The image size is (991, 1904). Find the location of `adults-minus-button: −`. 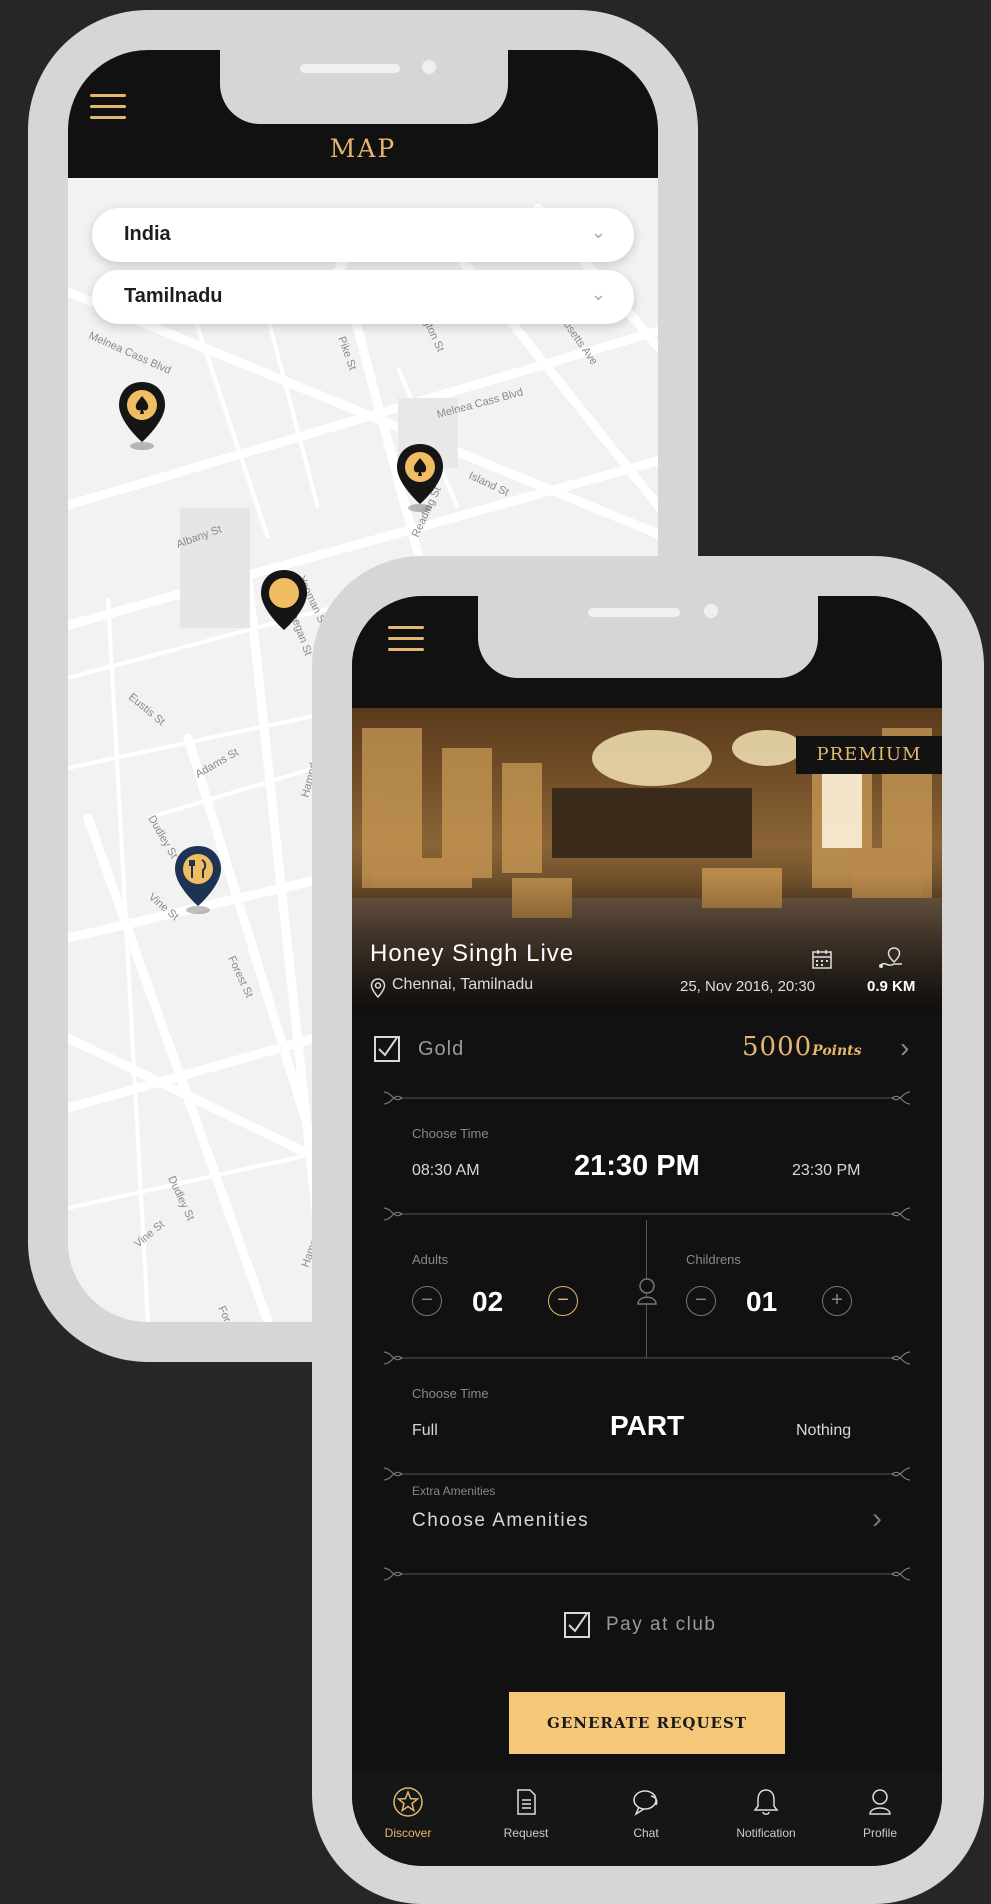

adults-minus-button: − is located at coordinates (427, 1301).